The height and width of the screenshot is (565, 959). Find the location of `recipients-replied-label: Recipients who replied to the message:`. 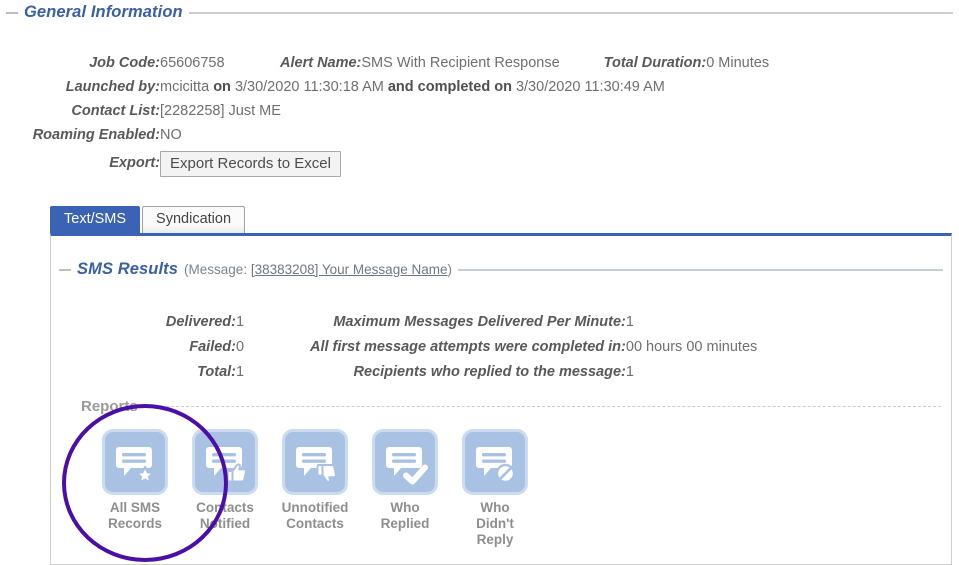

recipients-replied-label: Recipients who replied to the message: is located at coordinates (489, 372).